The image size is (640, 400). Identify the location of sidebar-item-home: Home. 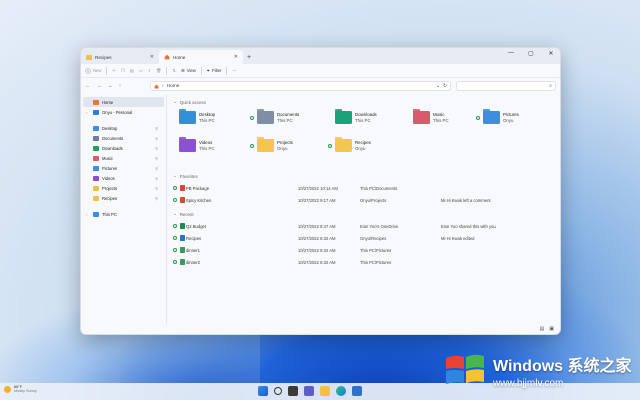
(123, 102).